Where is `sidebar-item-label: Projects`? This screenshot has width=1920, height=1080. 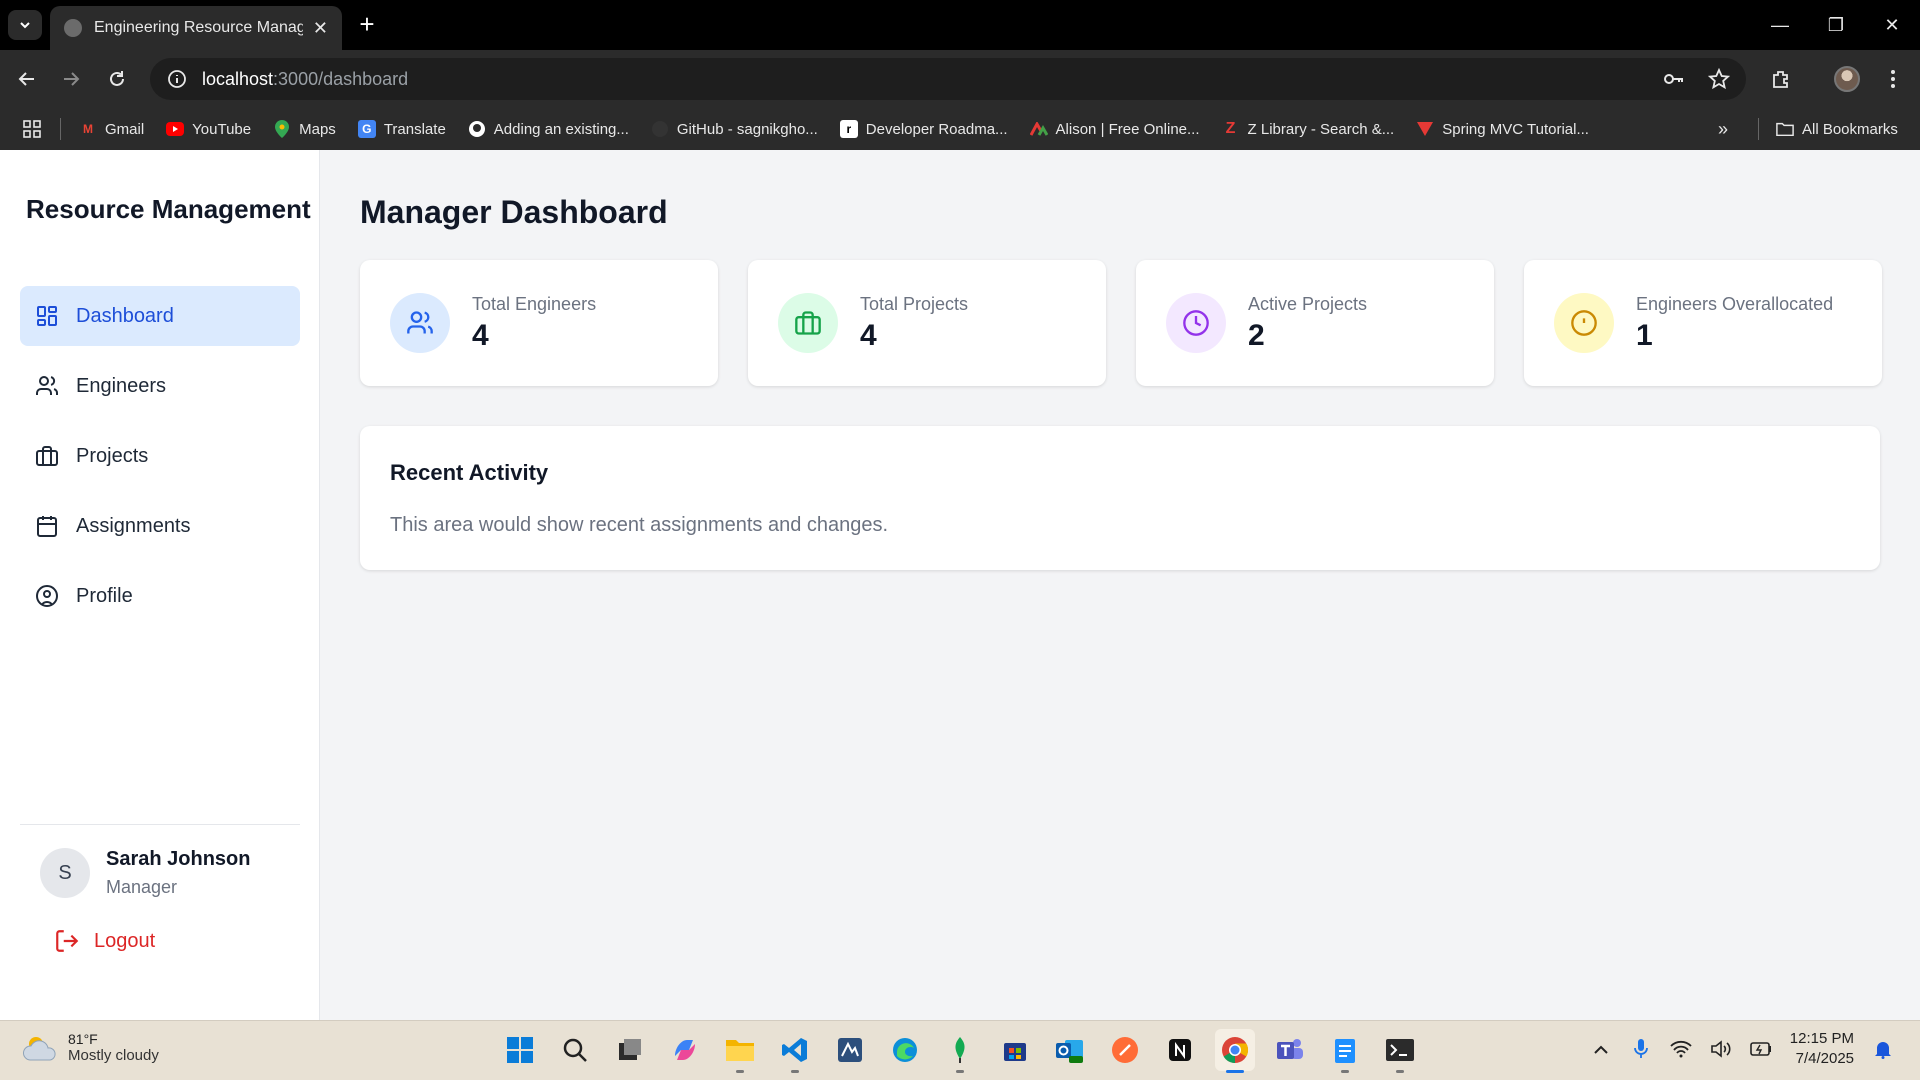 sidebar-item-label: Projects is located at coordinates (112, 455).